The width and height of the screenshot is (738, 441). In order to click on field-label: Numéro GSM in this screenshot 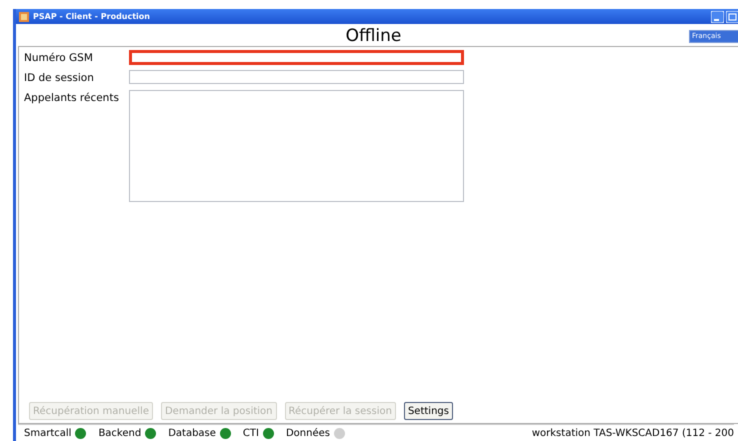, I will do `click(59, 58)`.